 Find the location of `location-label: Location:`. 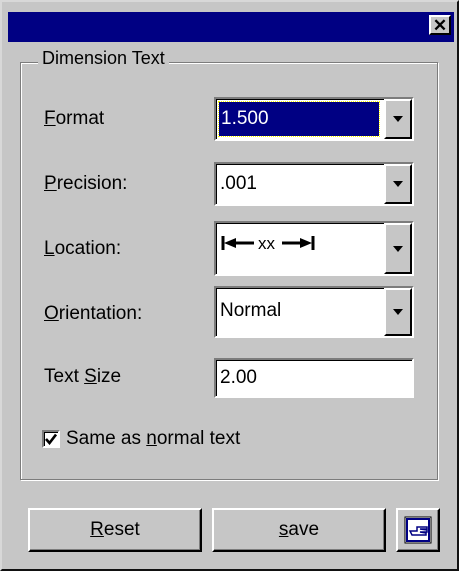

location-label: Location: is located at coordinates (83, 248).